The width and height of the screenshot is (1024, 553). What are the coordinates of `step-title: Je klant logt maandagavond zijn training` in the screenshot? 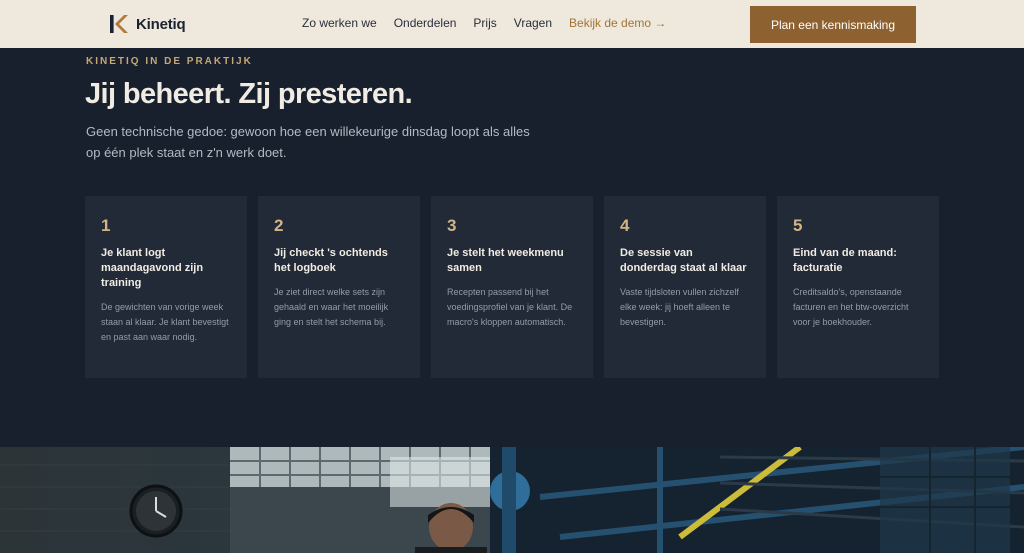 It's located at (152, 268).